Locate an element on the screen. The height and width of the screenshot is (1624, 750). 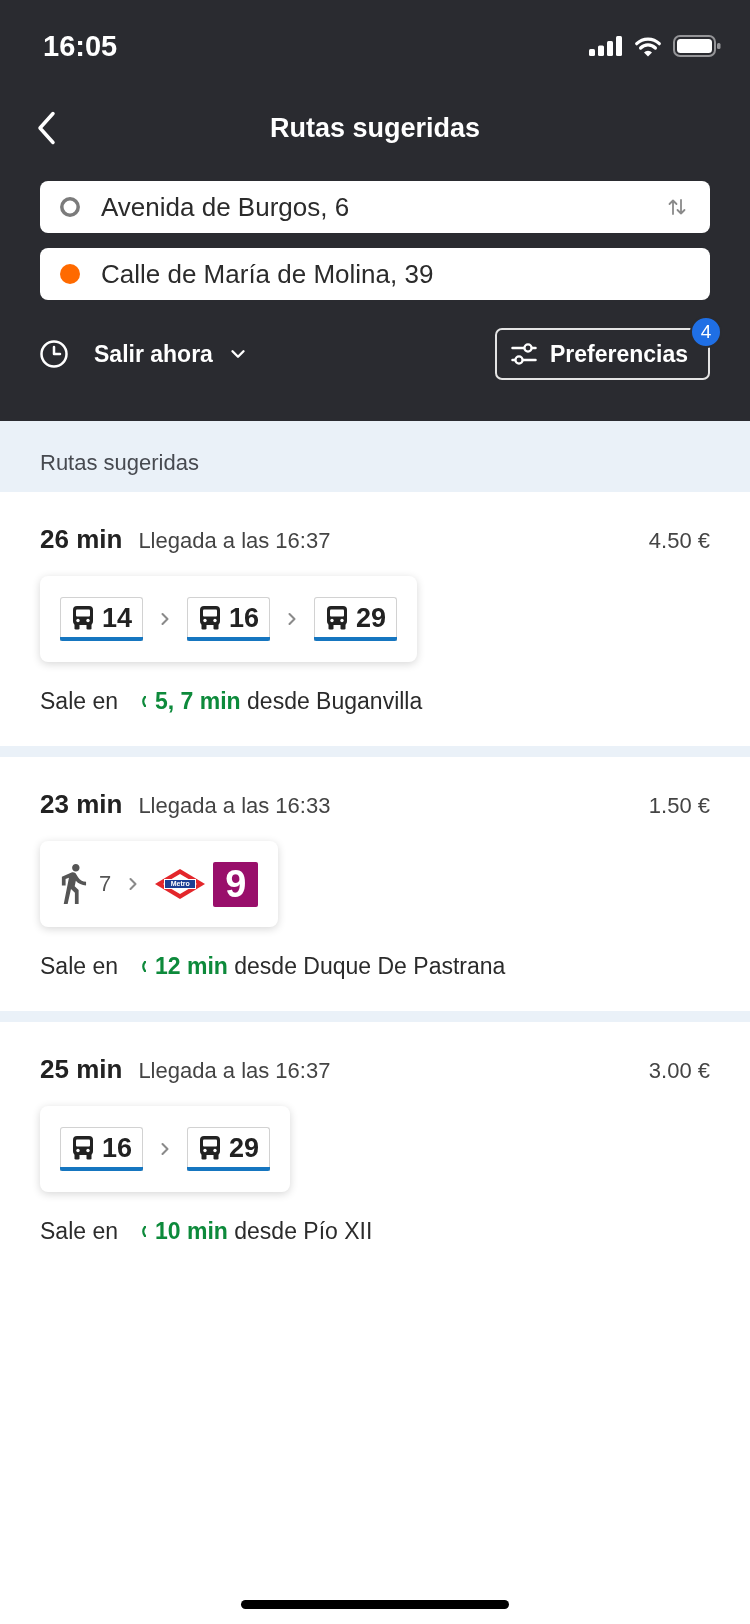
section-title: Rutas sugeridas is located at coordinates (119, 463).